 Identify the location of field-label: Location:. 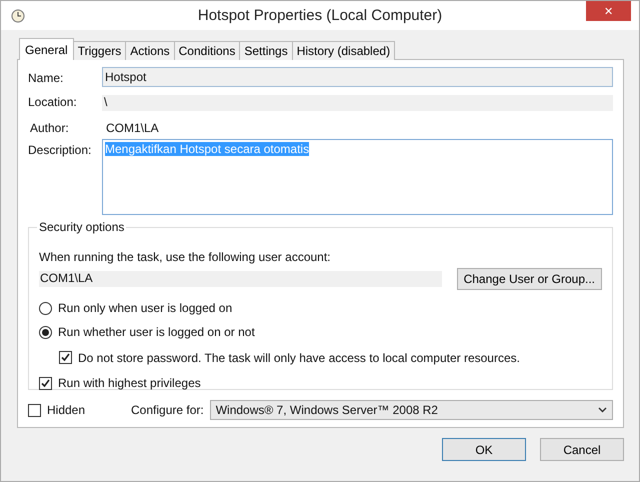
(53, 101).